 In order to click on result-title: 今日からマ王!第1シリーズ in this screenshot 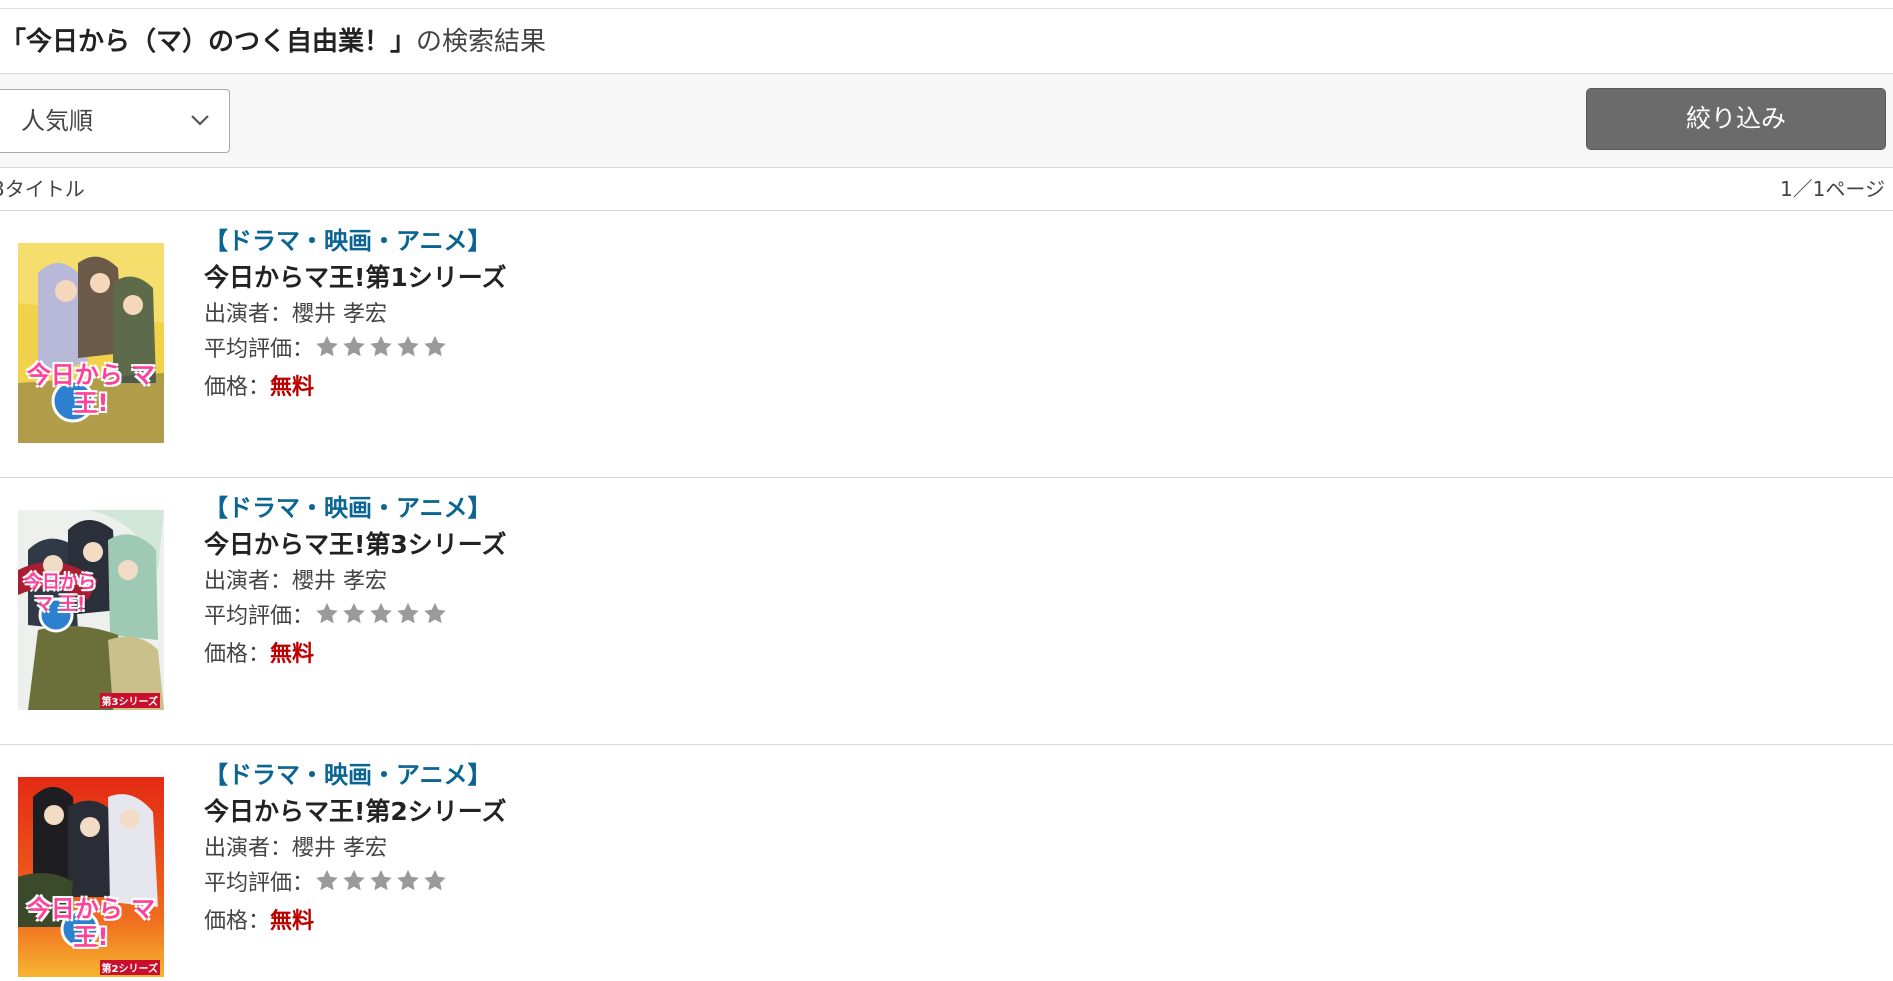, I will do `click(355, 278)`.